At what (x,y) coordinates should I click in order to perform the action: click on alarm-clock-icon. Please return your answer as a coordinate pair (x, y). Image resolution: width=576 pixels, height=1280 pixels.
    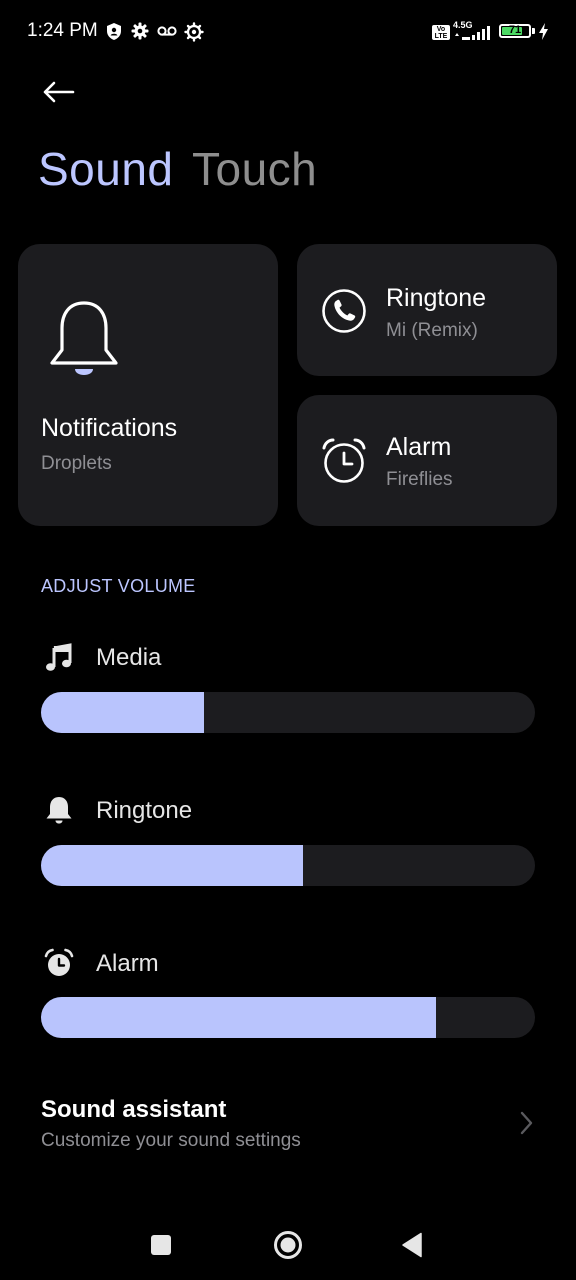
    Looking at the image, I should click on (344, 460).